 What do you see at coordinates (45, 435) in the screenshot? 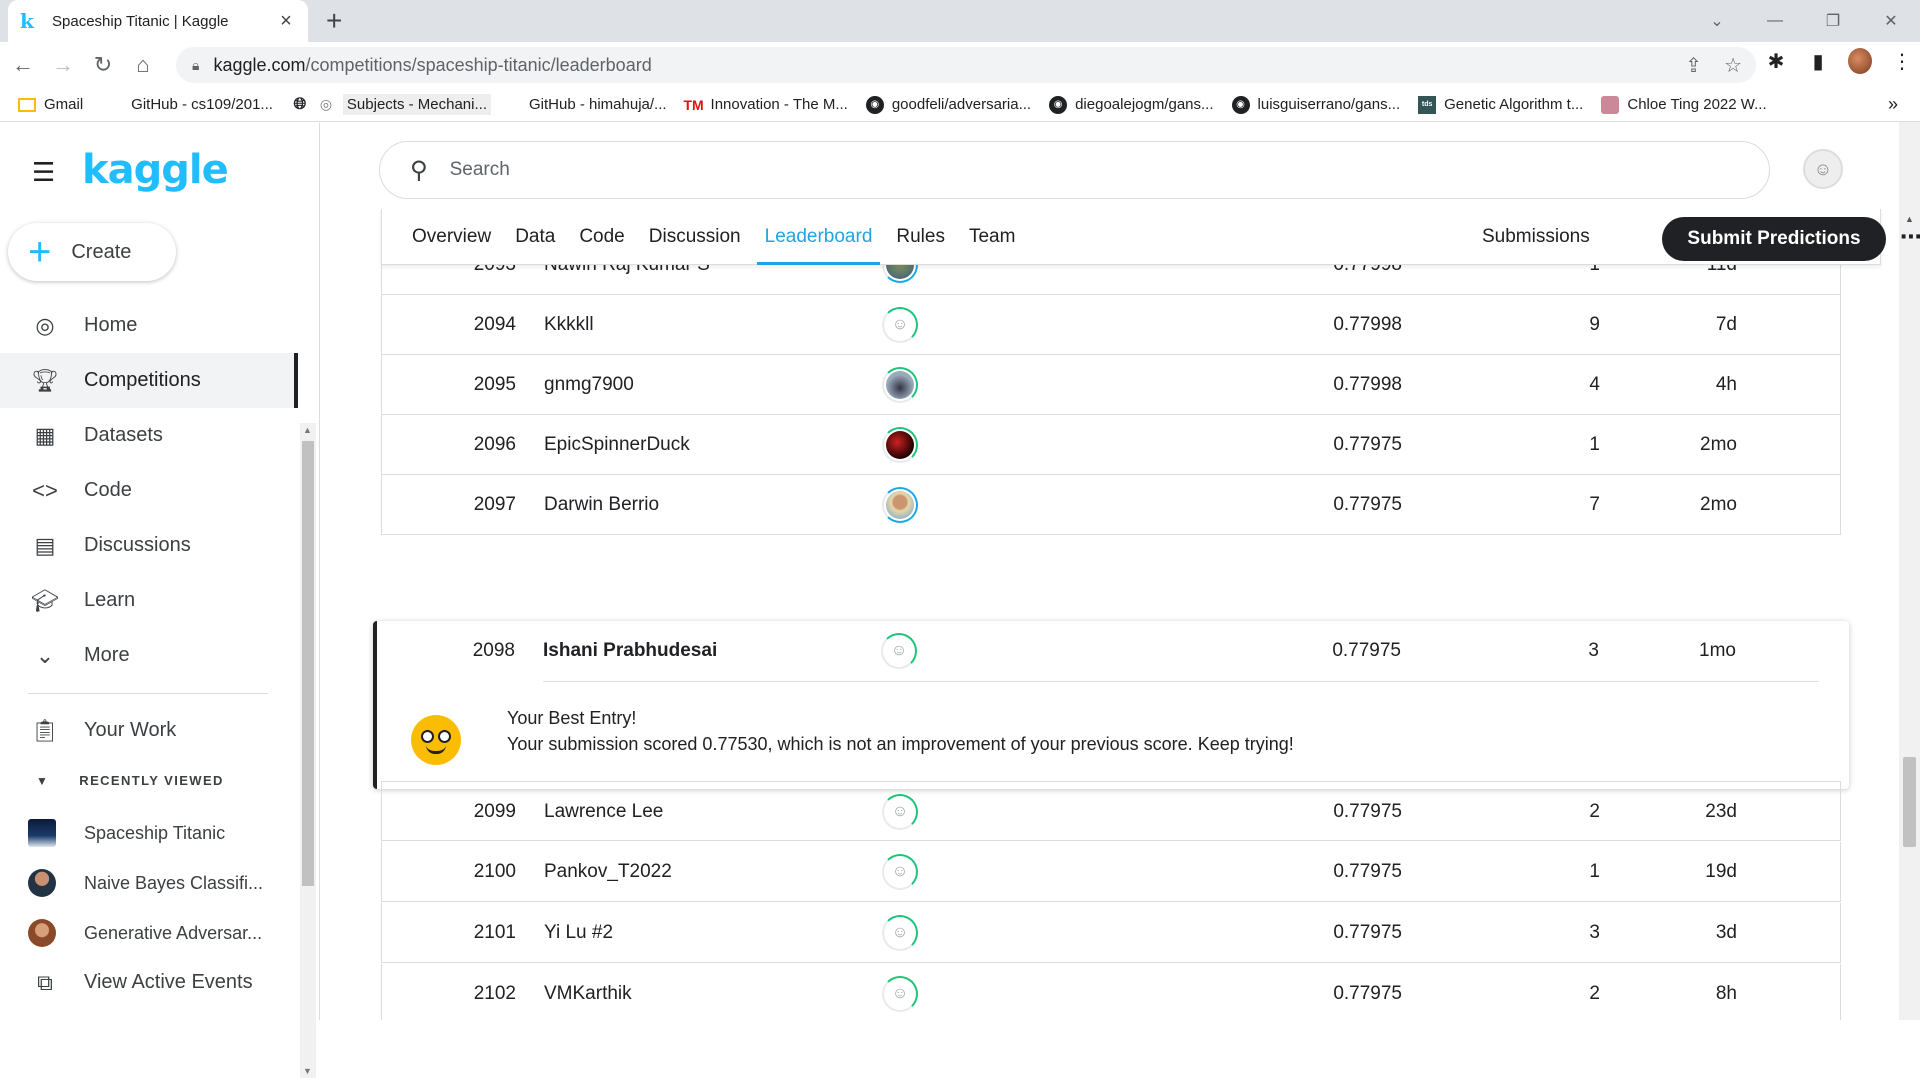
I see `table-icon: ▦` at bounding box center [45, 435].